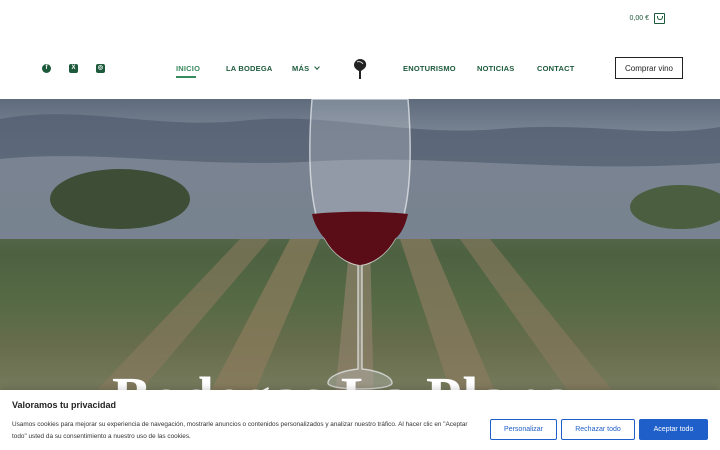 The width and height of the screenshot is (720, 450). Describe the element at coordinates (673, 429) in the screenshot. I see `accept-all-button: Aceptar todo` at that location.